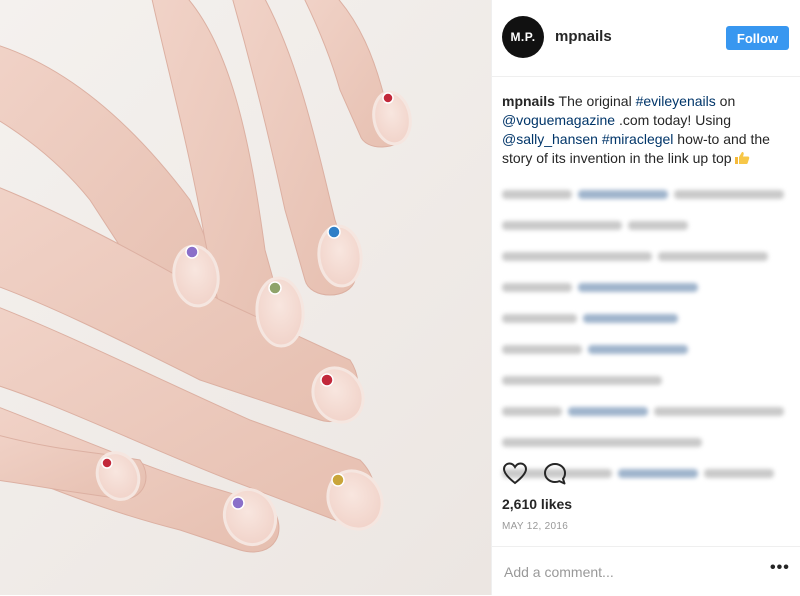 This screenshot has height=596, width=800. What do you see at coordinates (638, 139) in the screenshot?
I see `hashtag-link: #miraclegel` at bounding box center [638, 139].